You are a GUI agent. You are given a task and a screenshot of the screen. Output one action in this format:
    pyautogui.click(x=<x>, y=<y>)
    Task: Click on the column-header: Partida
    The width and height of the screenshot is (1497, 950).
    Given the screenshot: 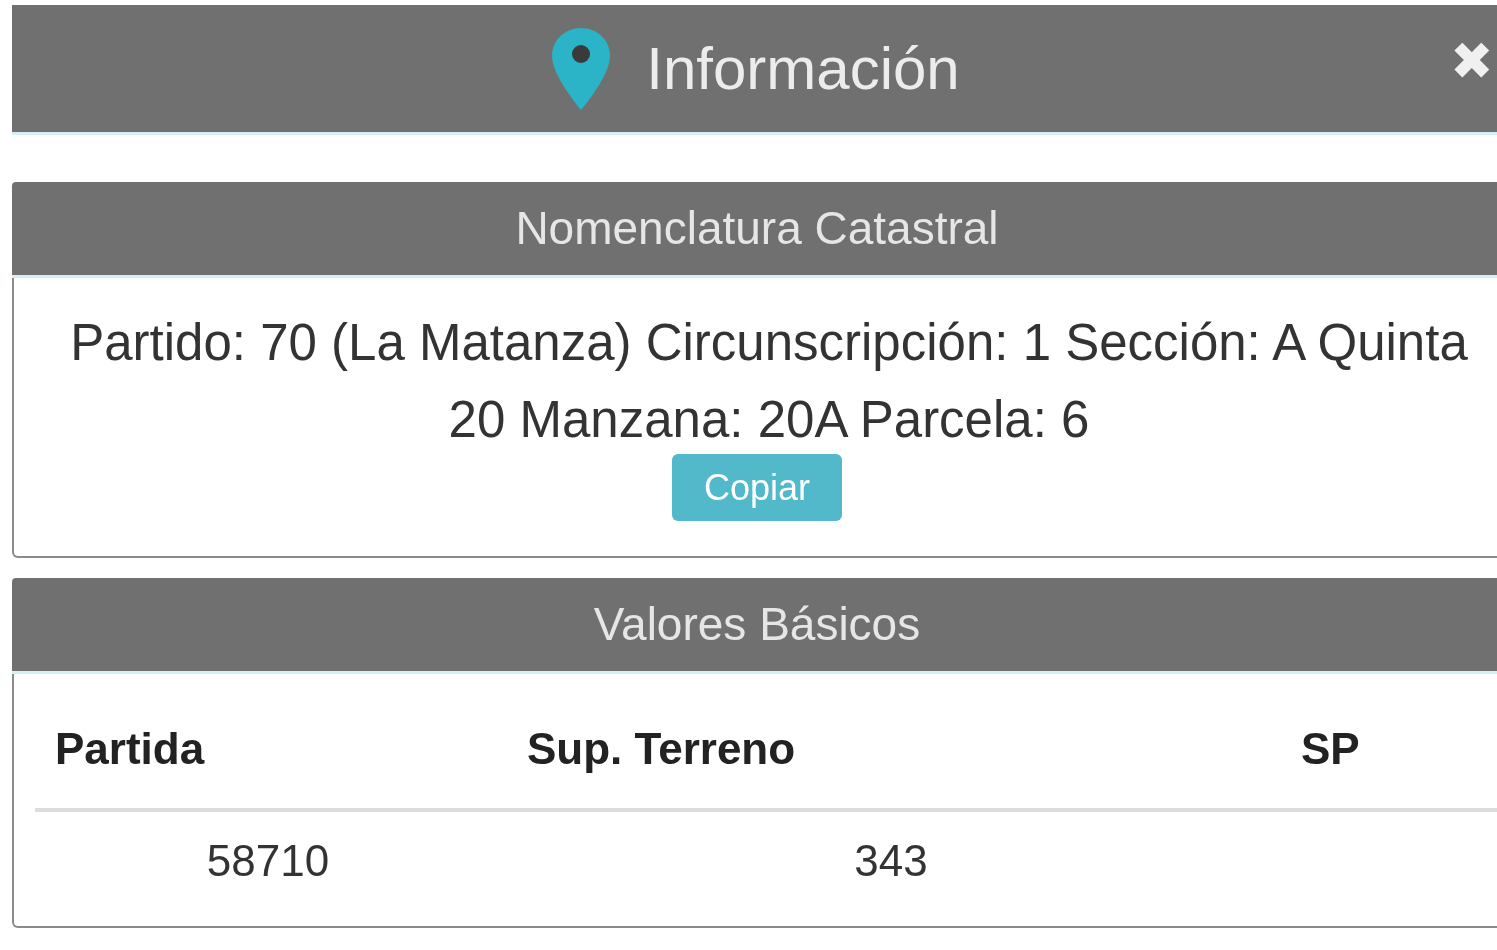 What is the action you would take?
    pyautogui.click(x=268, y=763)
    